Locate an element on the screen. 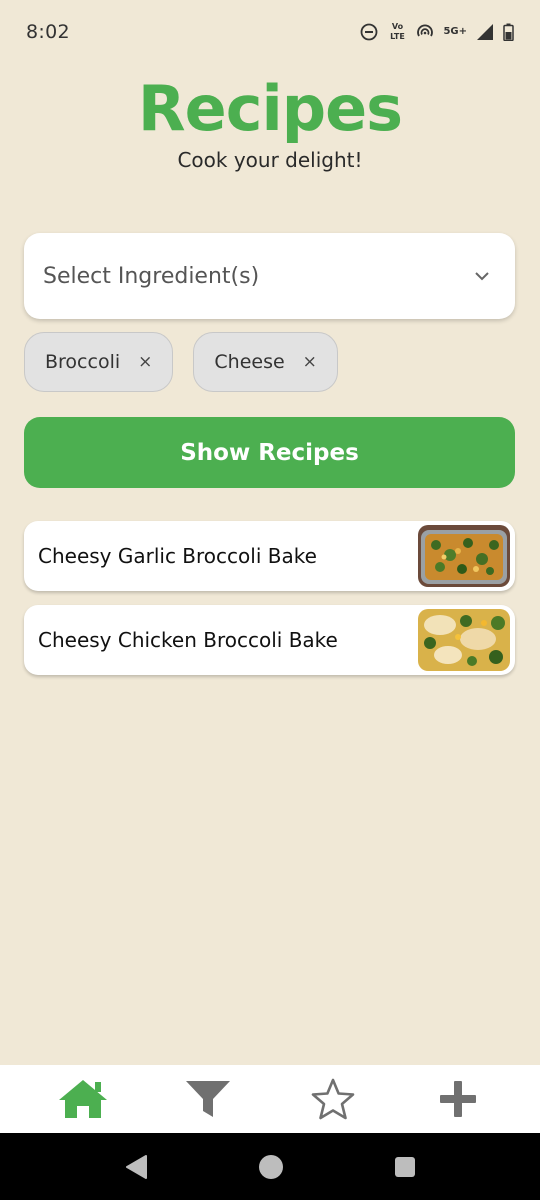 The height and width of the screenshot is (1200, 540). status-icons: Vo LTE 5G+ is located at coordinates (437, 32).